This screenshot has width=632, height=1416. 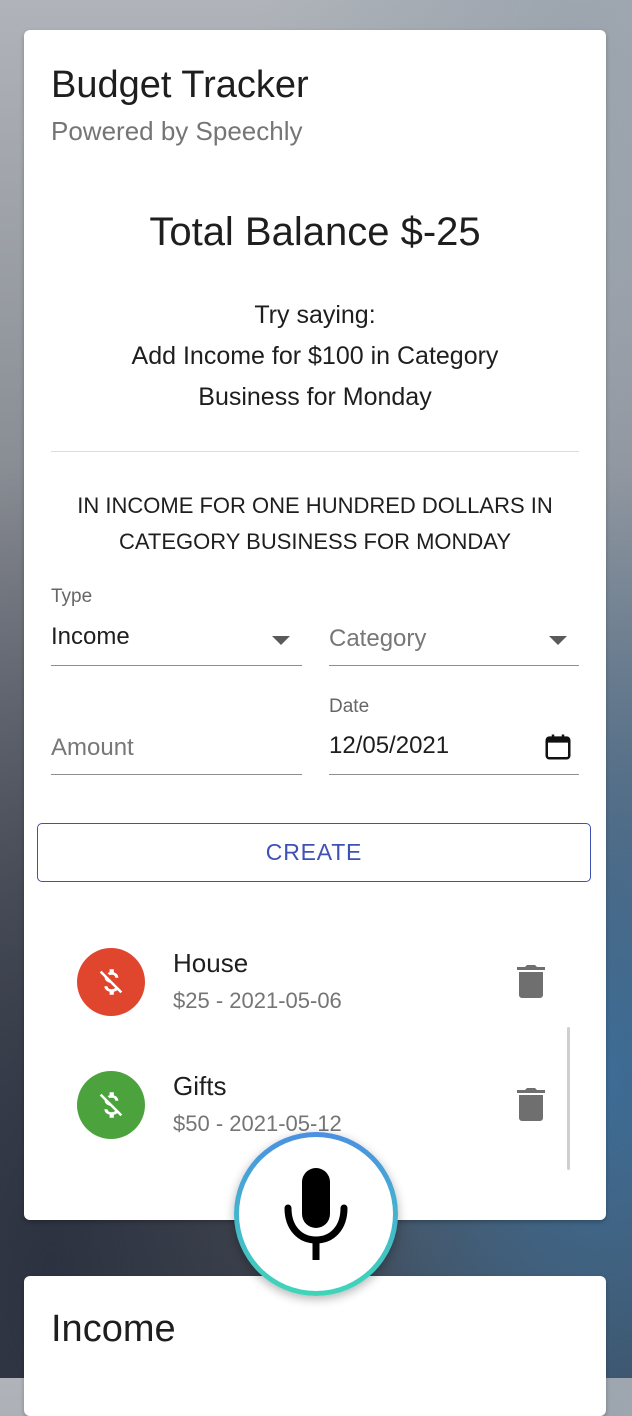 What do you see at coordinates (568, 1098) in the screenshot?
I see `list-scrollbar` at bounding box center [568, 1098].